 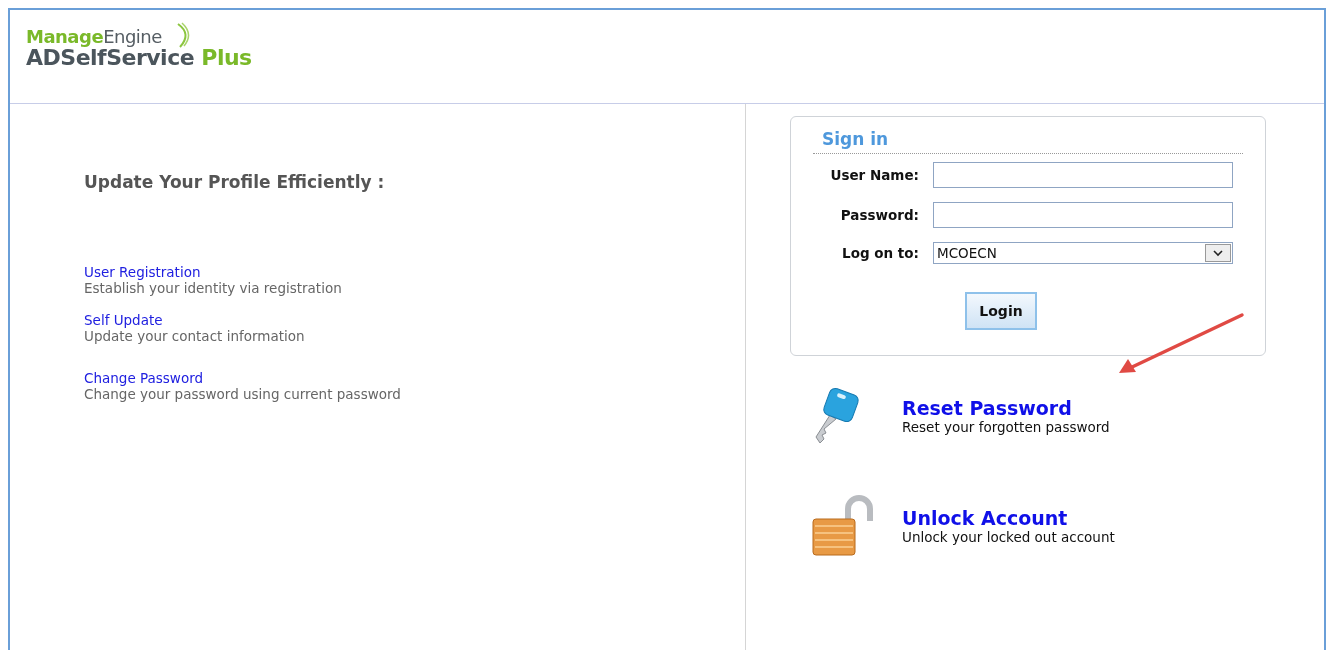 I want to click on feature-link: User Registration, so click(x=142, y=272).